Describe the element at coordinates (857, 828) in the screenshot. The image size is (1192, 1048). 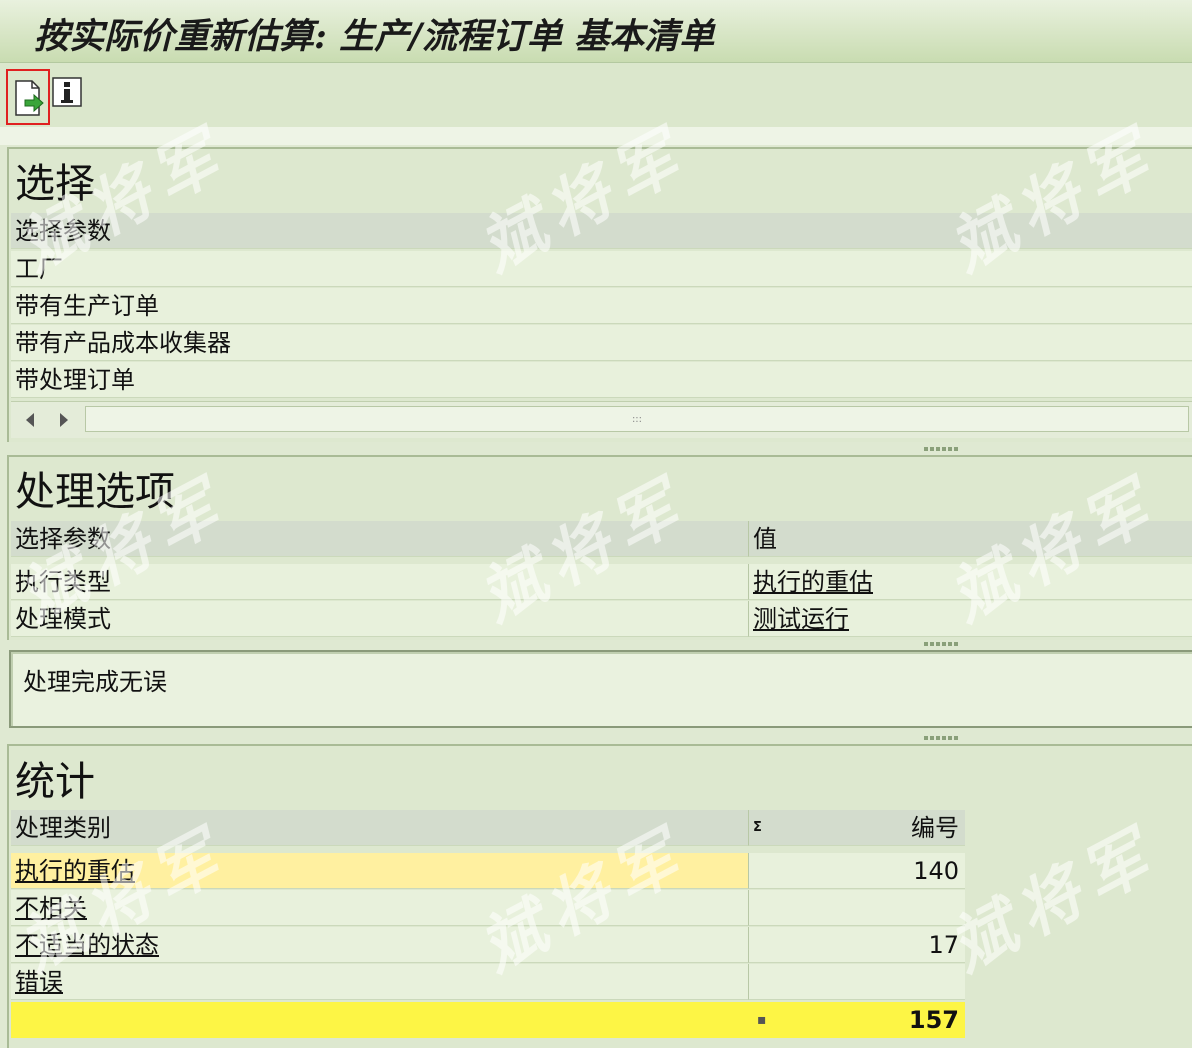
I see `column-header-number: Σ 编号` at that location.